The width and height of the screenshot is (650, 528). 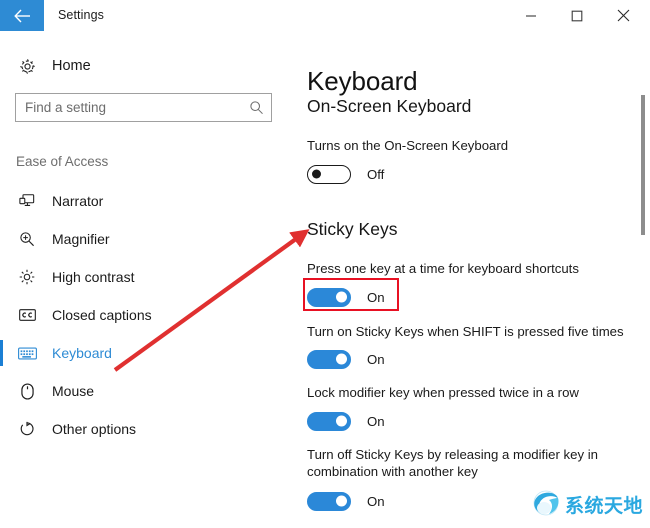 What do you see at coordinates (27, 201) in the screenshot?
I see `narrator-icon` at bounding box center [27, 201].